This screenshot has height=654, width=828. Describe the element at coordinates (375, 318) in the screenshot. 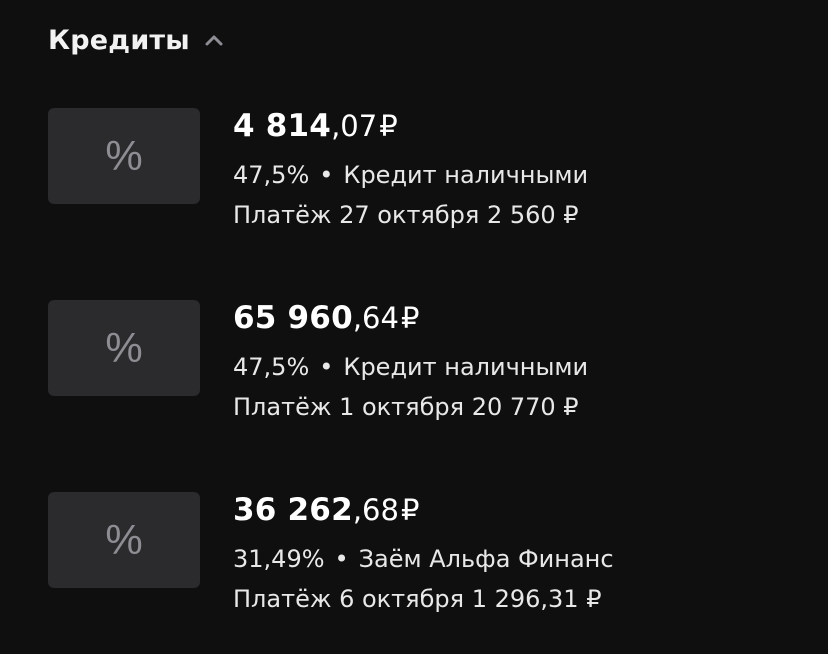

I see `amount-fraction: ,64` at that location.